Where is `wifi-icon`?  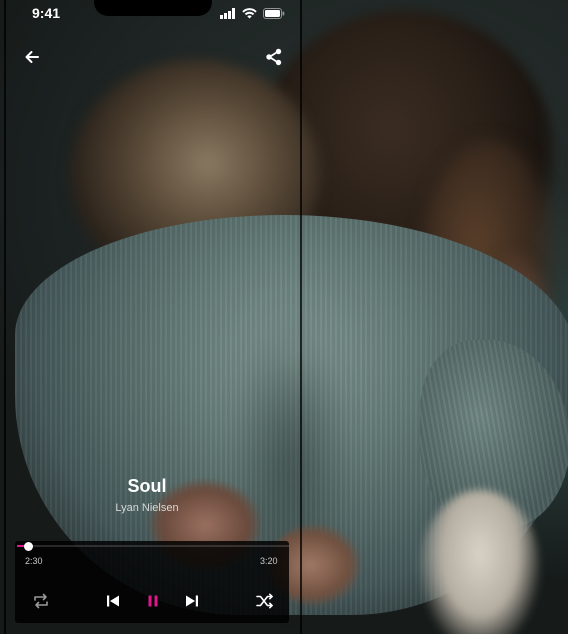
wifi-icon is located at coordinates (249, 12).